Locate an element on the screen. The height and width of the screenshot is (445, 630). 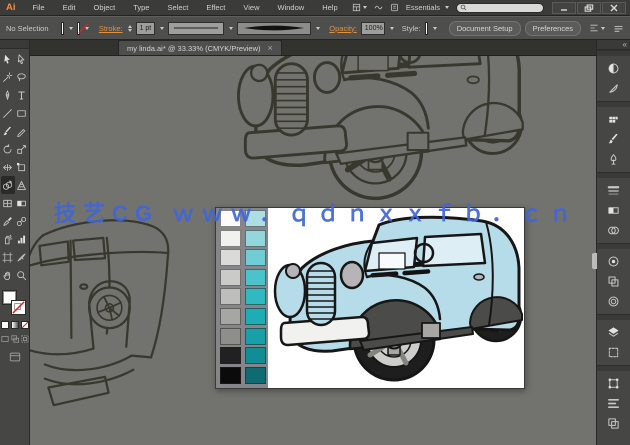
blend-tool is located at coordinates (22, 221).